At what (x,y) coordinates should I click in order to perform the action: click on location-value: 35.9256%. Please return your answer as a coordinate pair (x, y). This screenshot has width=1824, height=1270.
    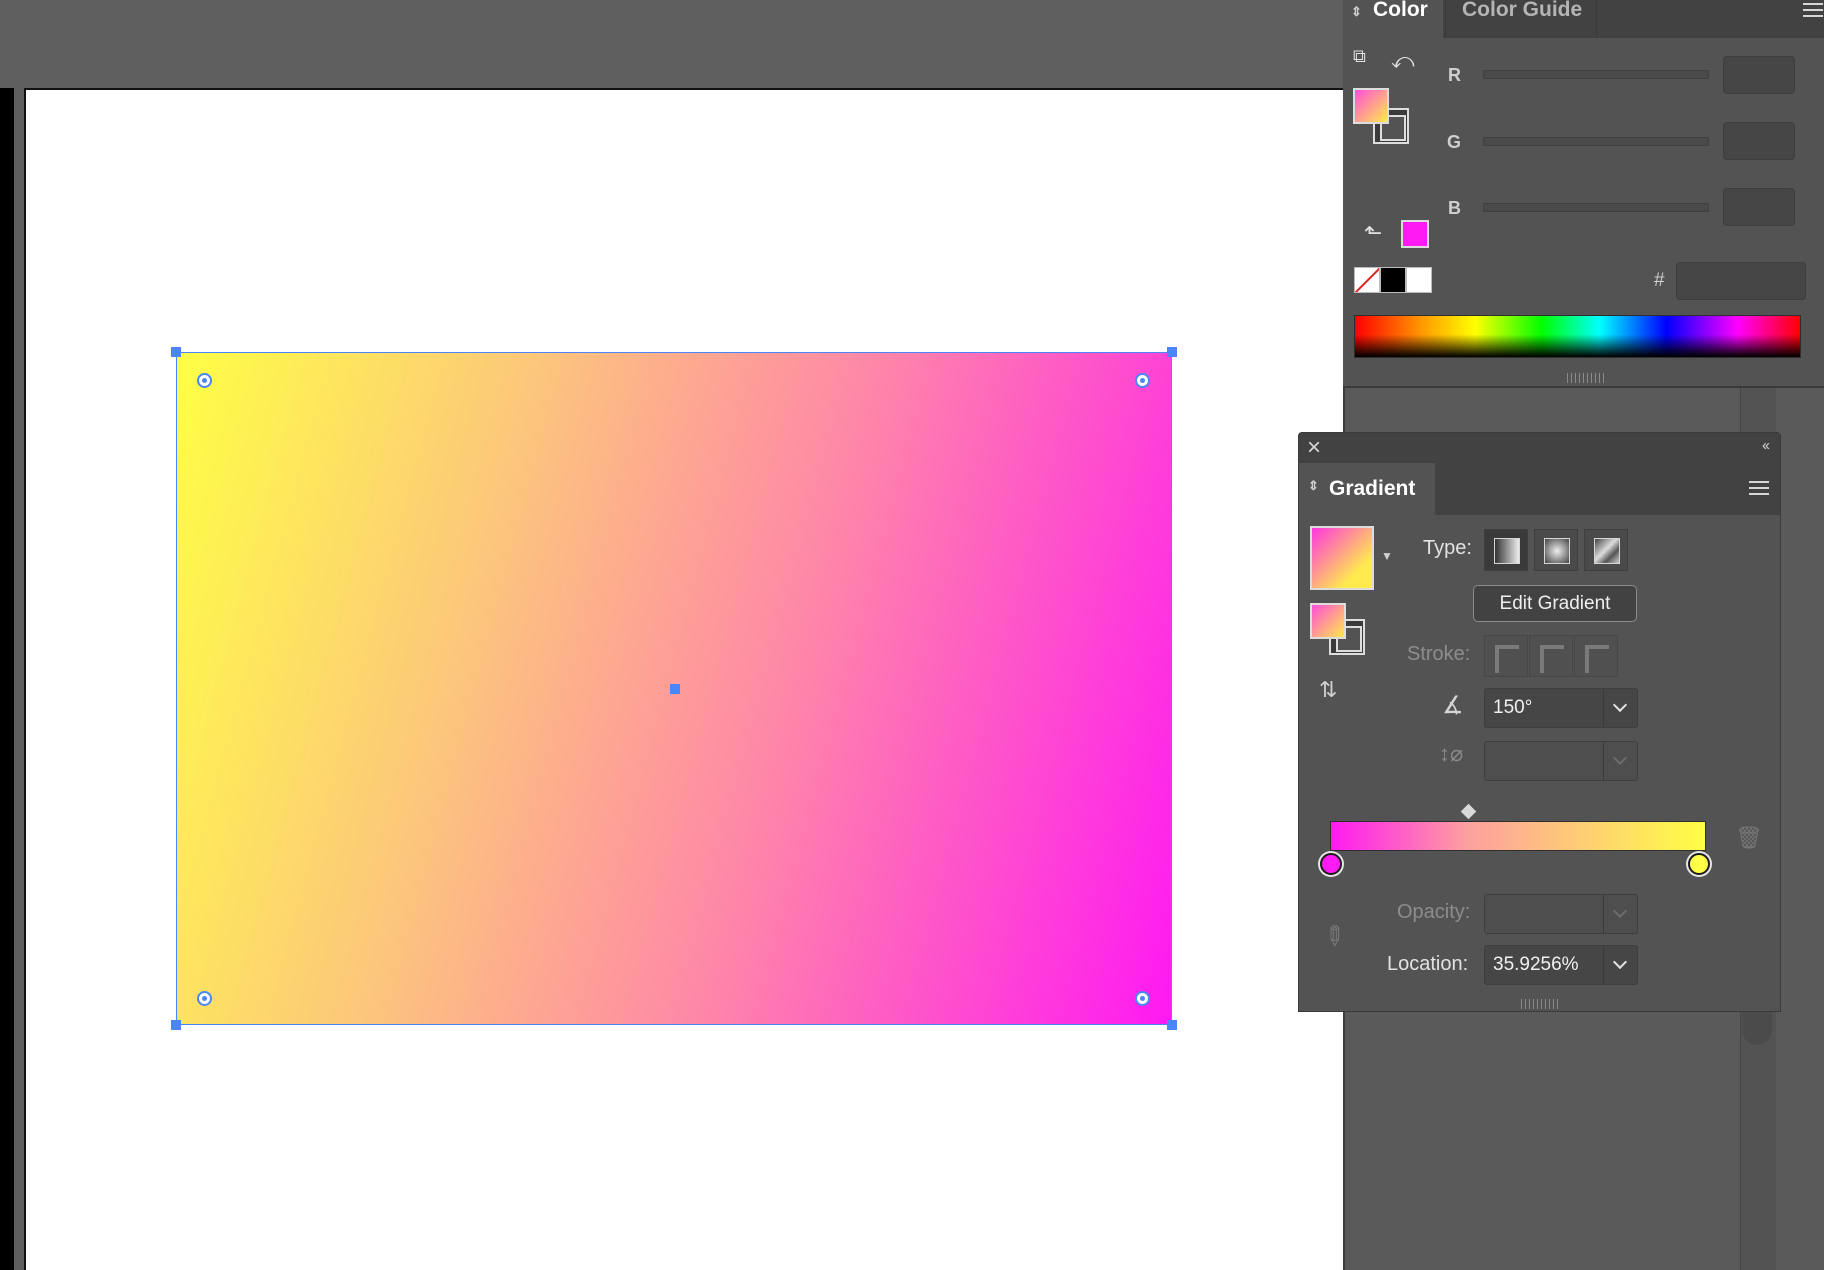
    Looking at the image, I should click on (1536, 964).